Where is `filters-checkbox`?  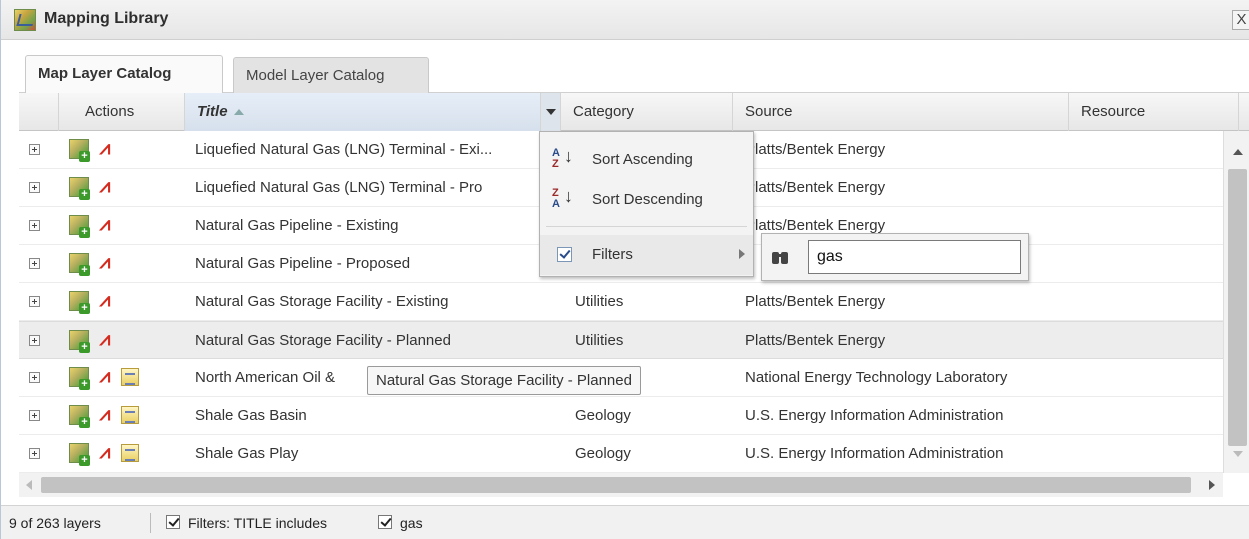
filters-checkbox is located at coordinates (564, 254).